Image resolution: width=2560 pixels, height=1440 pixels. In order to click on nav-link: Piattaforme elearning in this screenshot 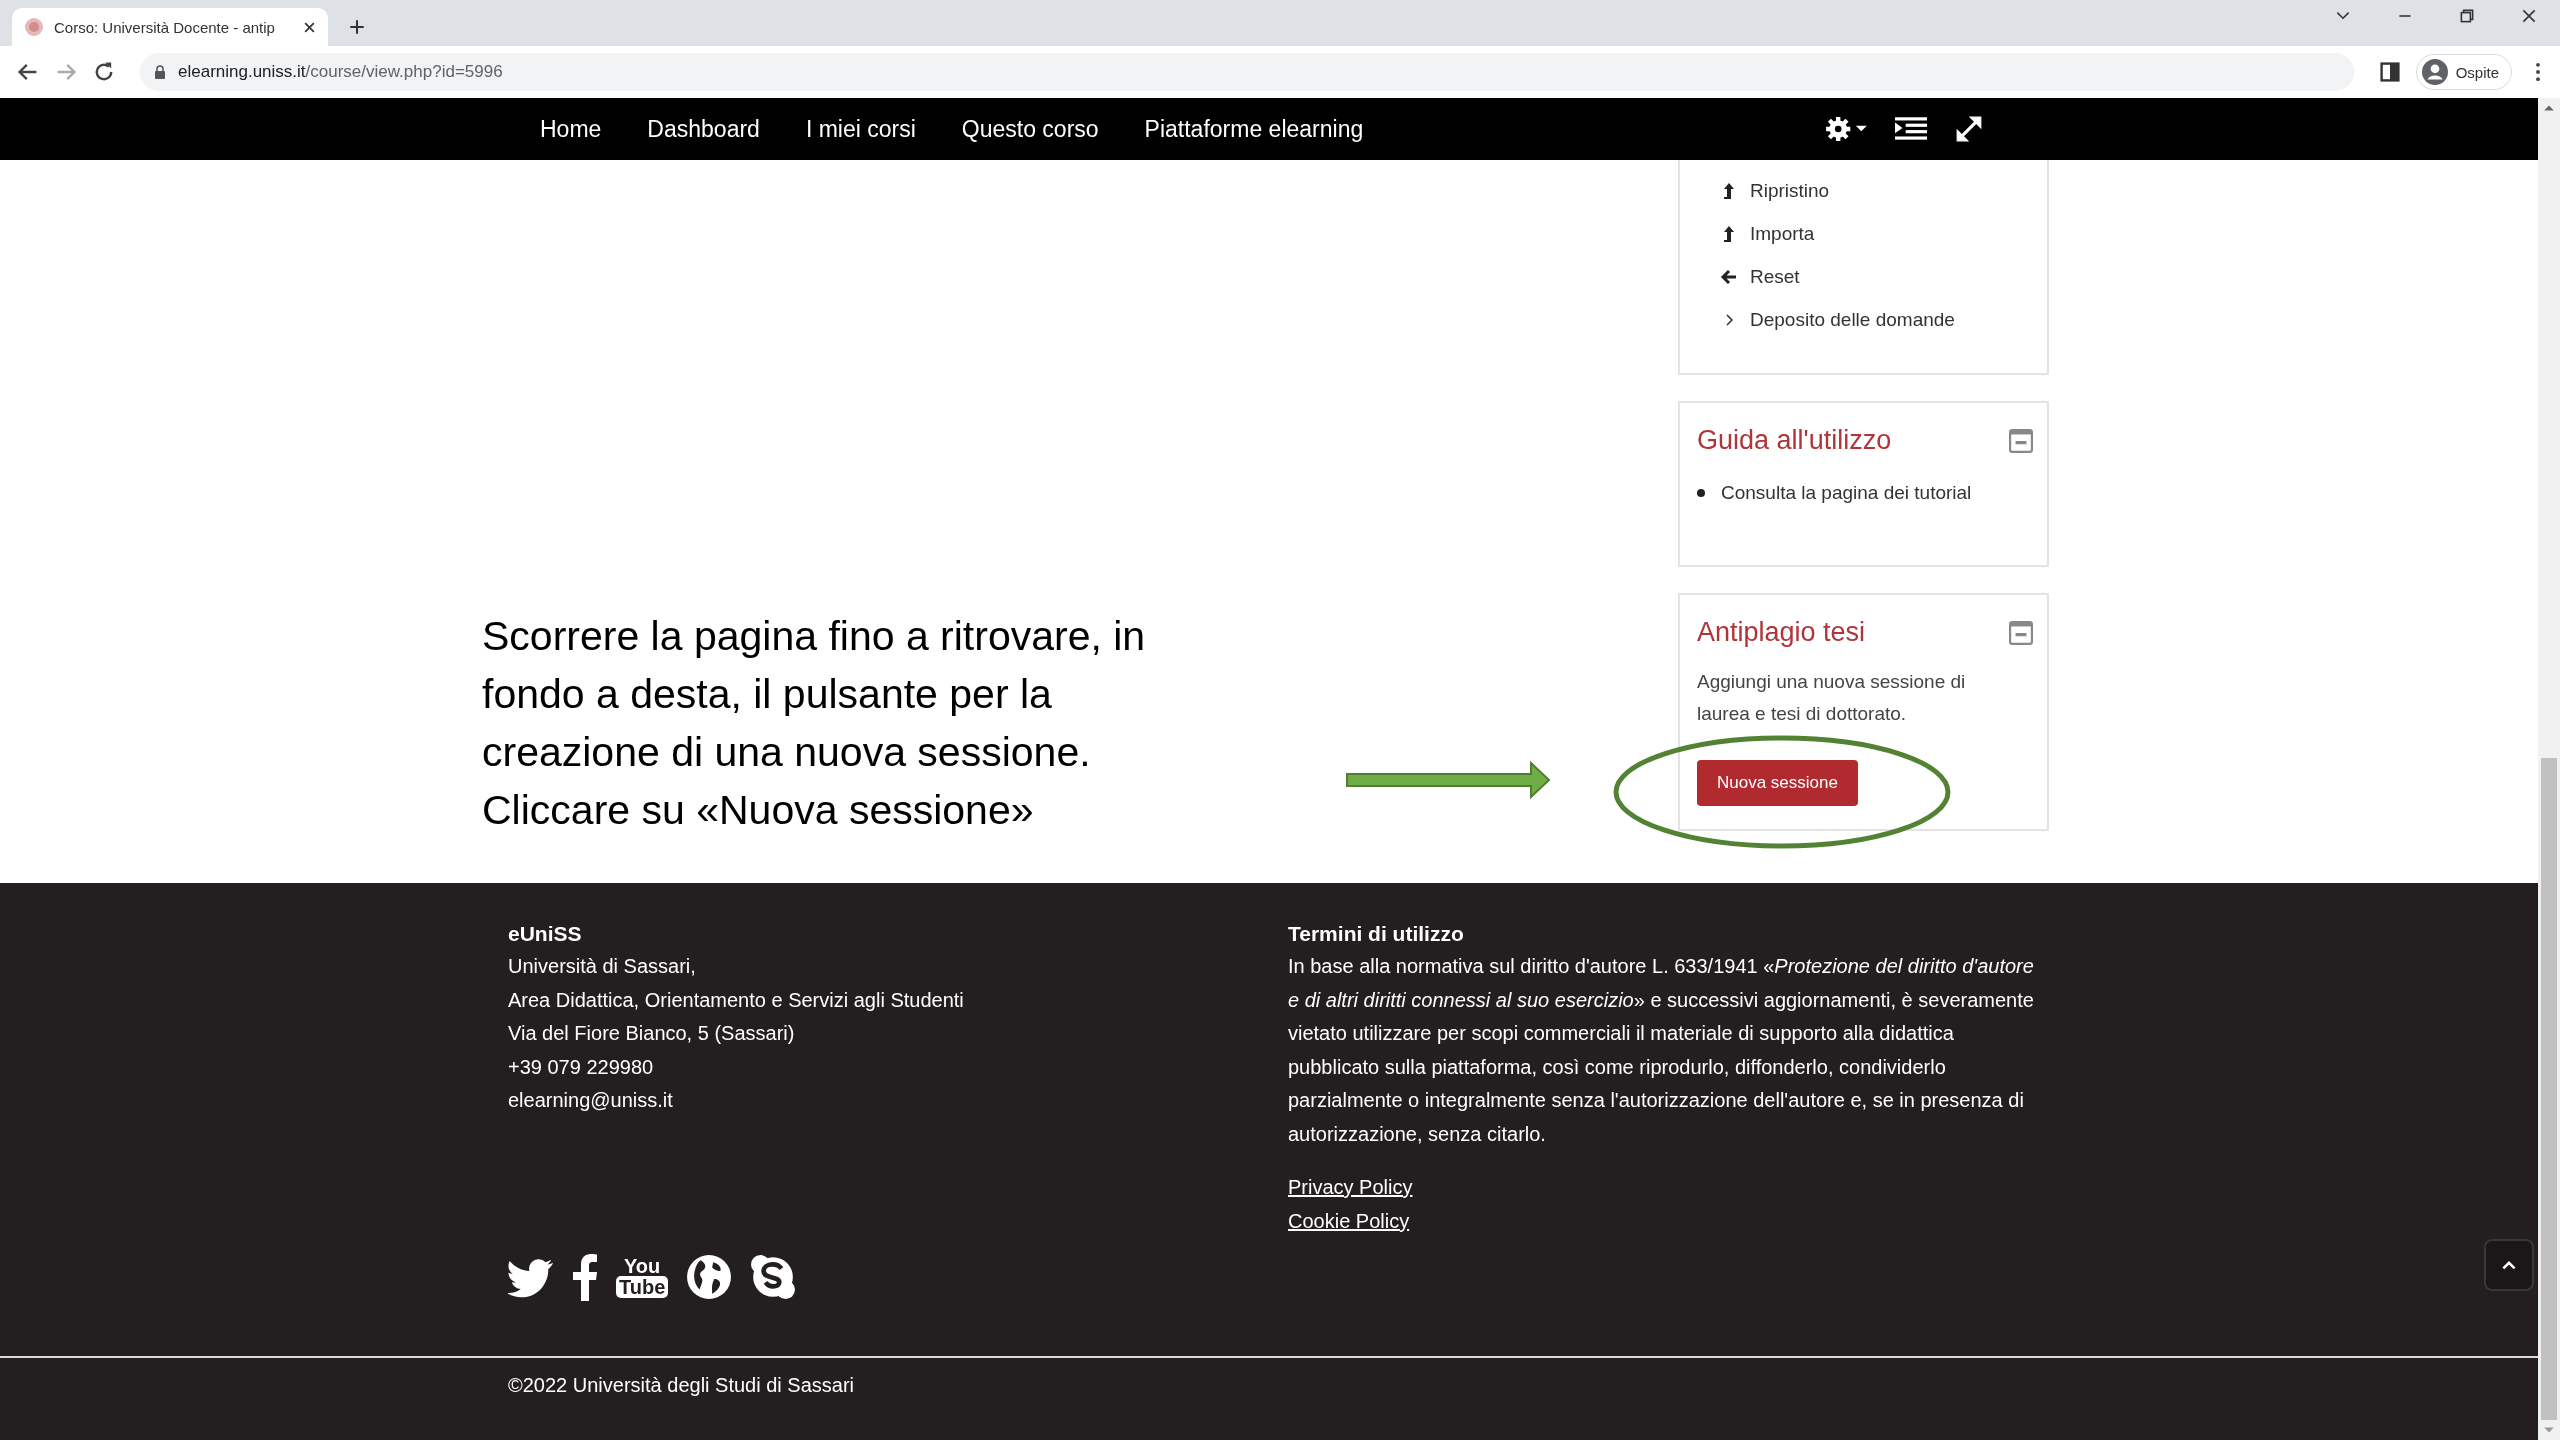, I will do `click(1254, 129)`.